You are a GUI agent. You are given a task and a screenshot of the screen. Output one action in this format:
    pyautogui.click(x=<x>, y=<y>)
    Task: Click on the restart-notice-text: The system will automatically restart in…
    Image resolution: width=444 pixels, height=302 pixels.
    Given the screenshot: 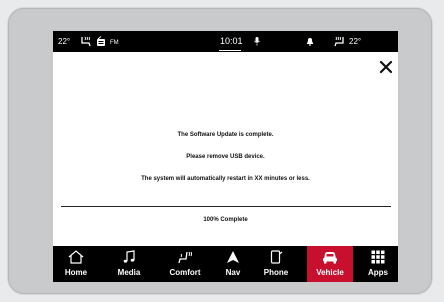 What is the action you would take?
    pyautogui.click(x=225, y=179)
    